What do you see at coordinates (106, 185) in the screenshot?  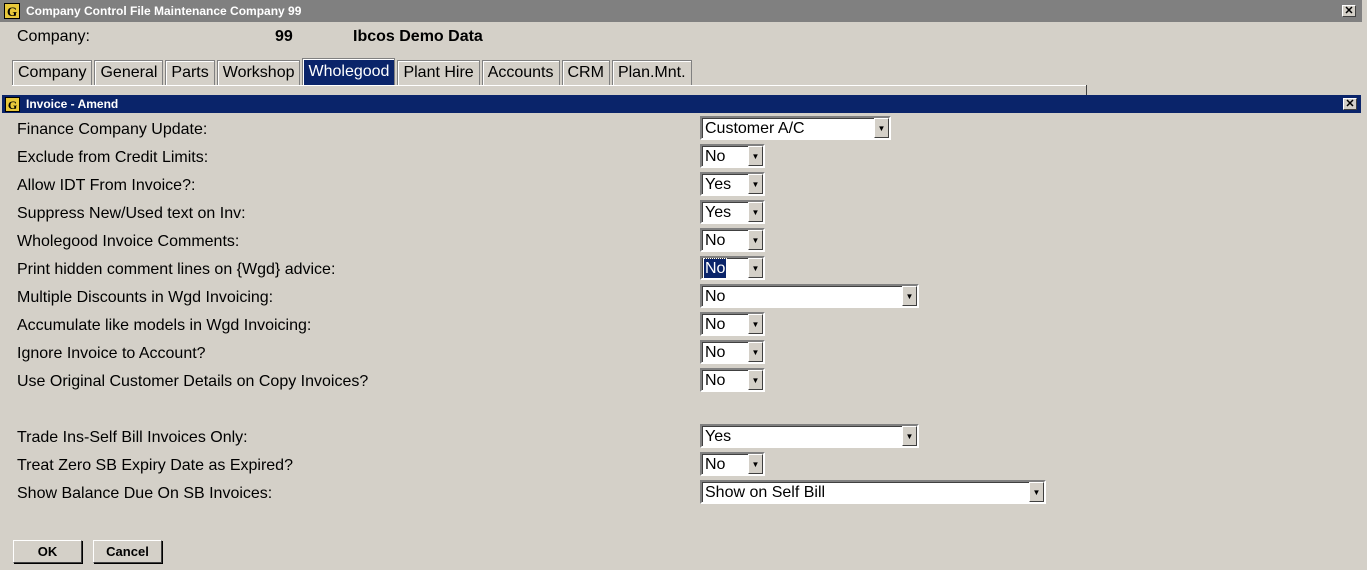 I see `field-label-allow-idt: Allow IDT From Invoice?:` at bounding box center [106, 185].